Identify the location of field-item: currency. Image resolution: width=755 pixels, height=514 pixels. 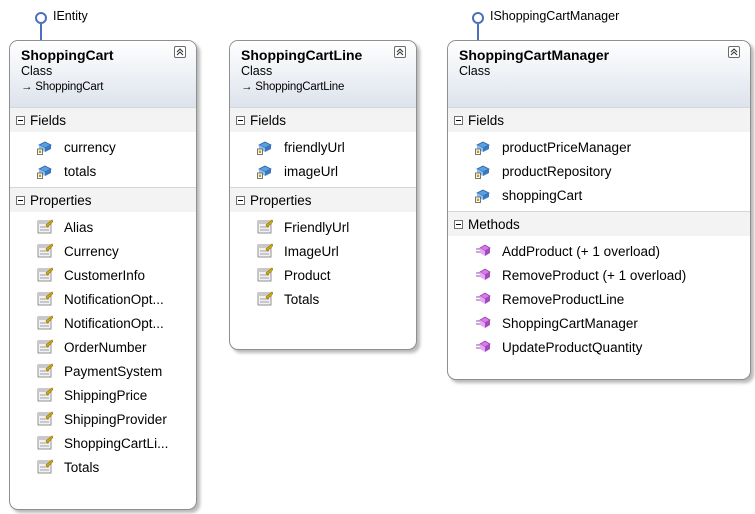
(103, 147).